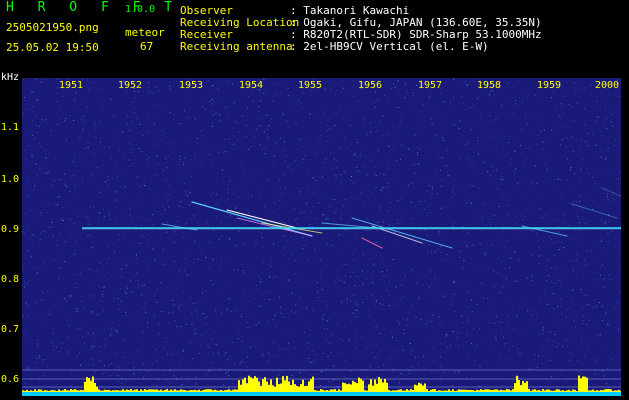 This screenshot has width=629, height=400. What do you see at coordinates (489, 85) in the screenshot?
I see `x-tick-label: 1958` at bounding box center [489, 85].